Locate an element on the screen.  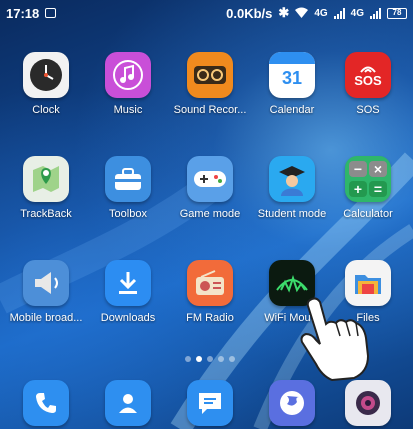
contacts-icon is located at coordinates (128, 403).